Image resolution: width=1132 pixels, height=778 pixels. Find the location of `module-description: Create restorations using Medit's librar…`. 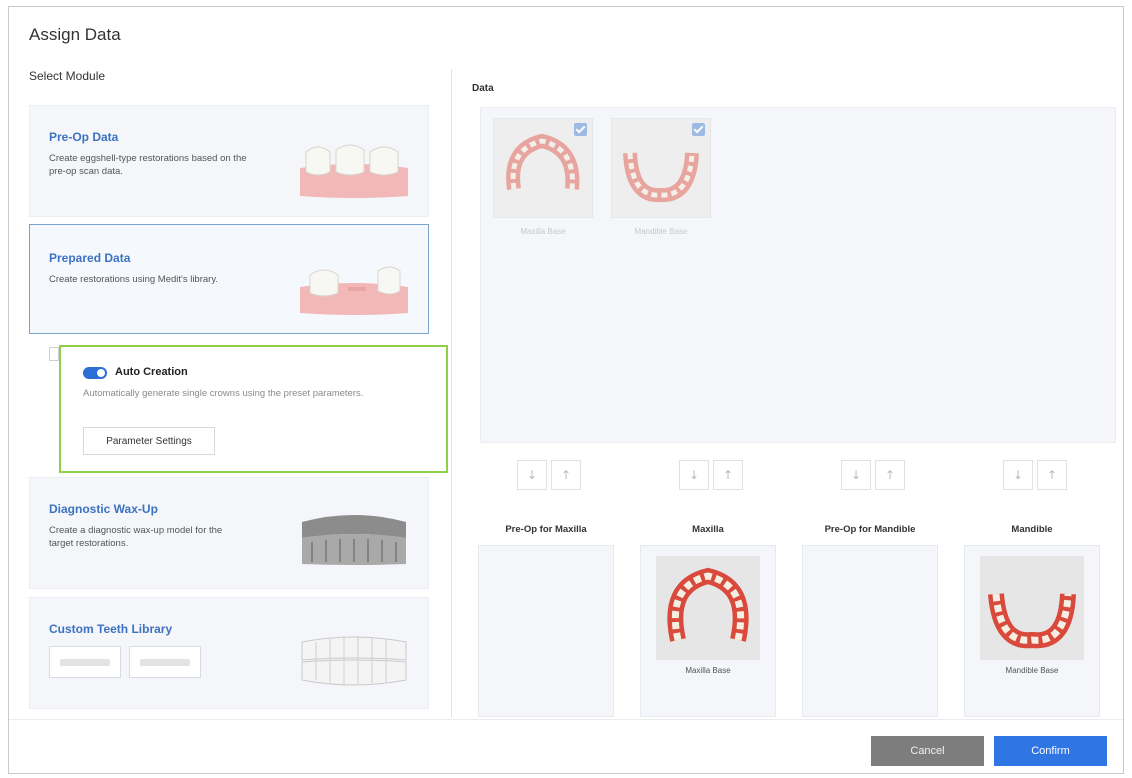

module-description: Create restorations using Medit's librar… is located at coordinates (134, 279).